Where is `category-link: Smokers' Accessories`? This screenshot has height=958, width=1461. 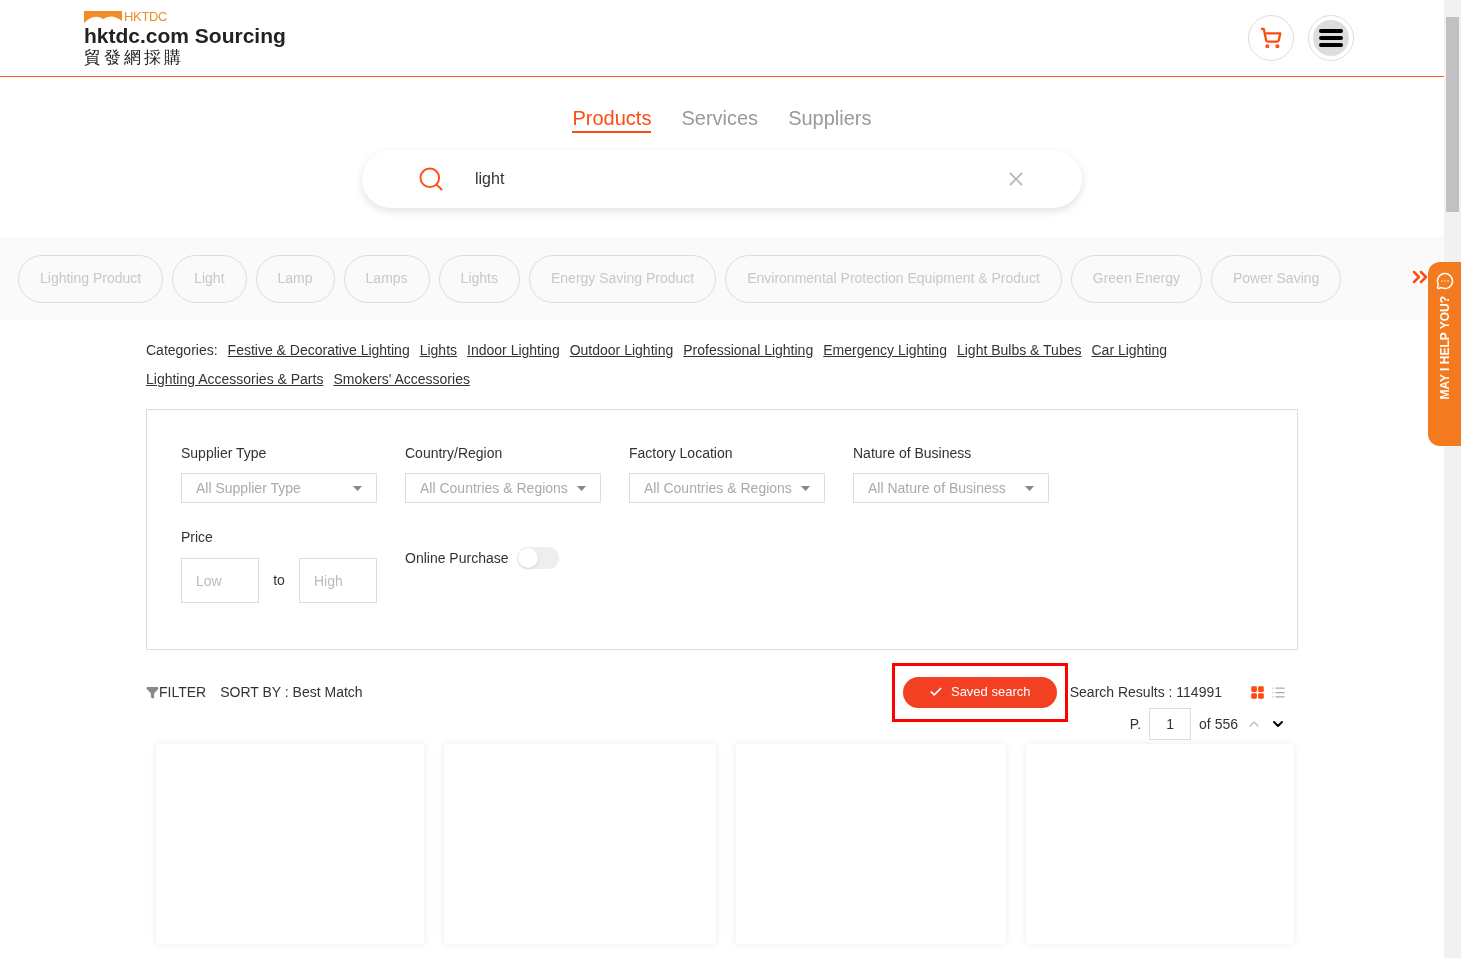 category-link: Smokers' Accessories is located at coordinates (401, 379).